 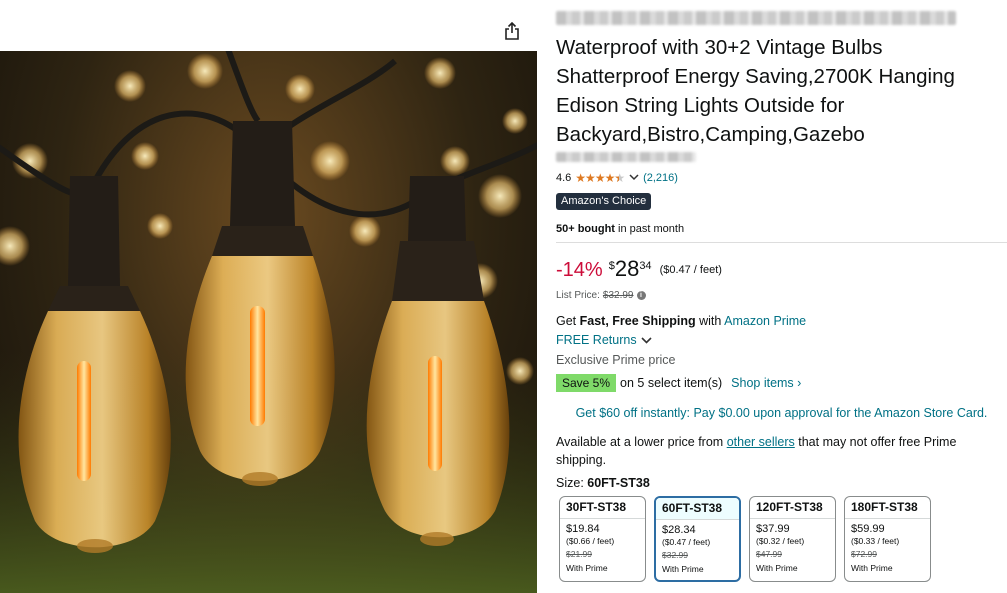 What do you see at coordinates (604, 201) in the screenshot?
I see `amazons-choice-badge: Amazon's Choice` at bounding box center [604, 201].